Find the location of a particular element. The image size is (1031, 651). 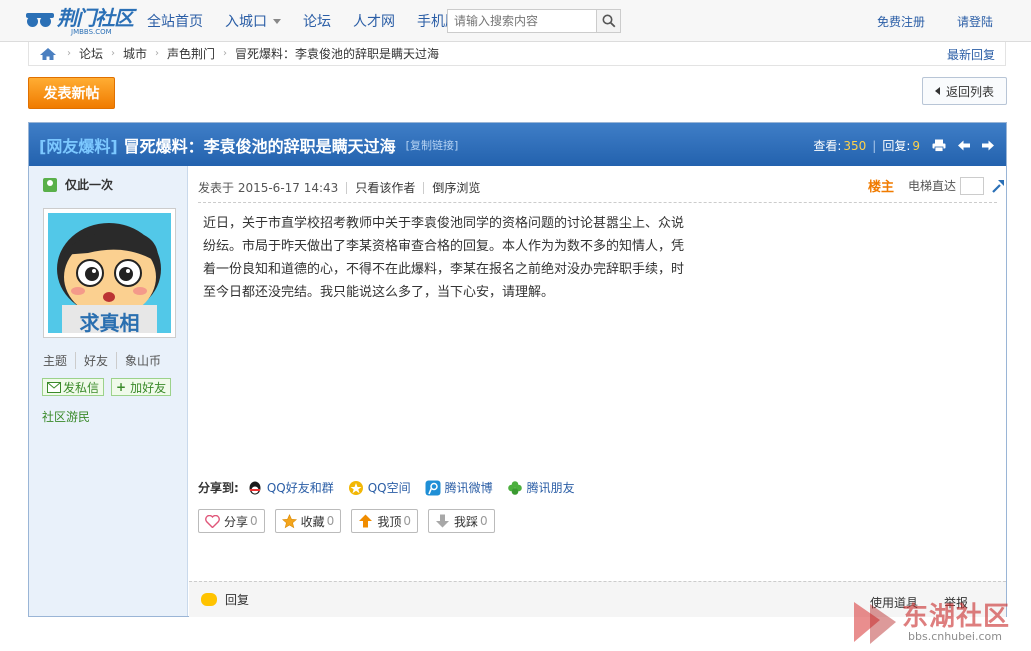

back-to-list-button: 返回列表 is located at coordinates (964, 91).